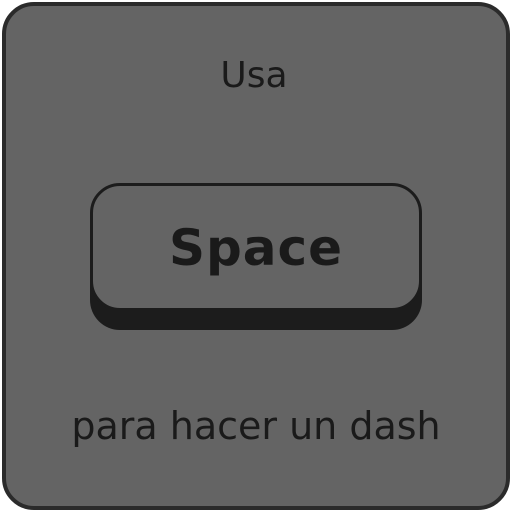 The image size is (512, 512). What do you see at coordinates (256, 426) in the screenshot?
I see `prompt-bottom-text: para hacer un dash` at bounding box center [256, 426].